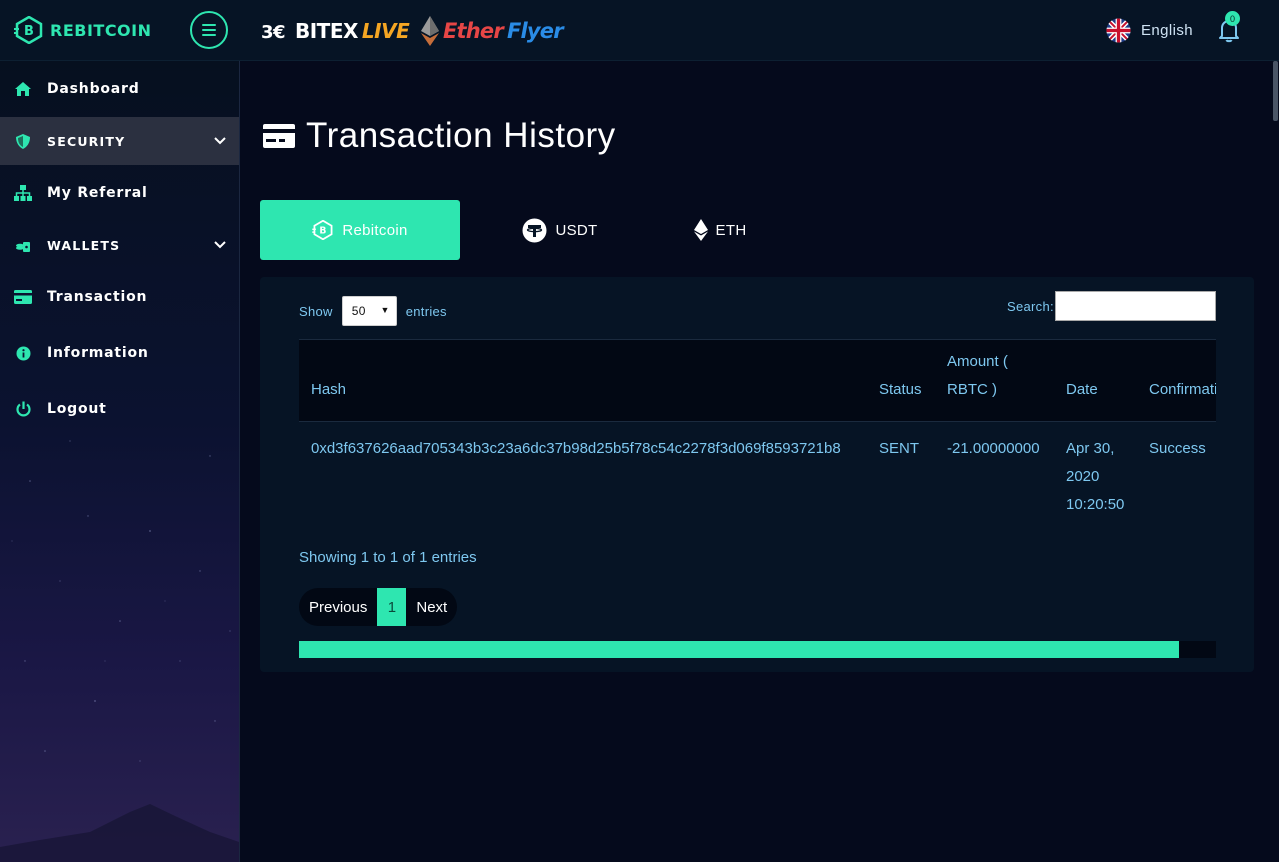  I want to click on sidebar-item-security: SECURITY, so click(119, 141).